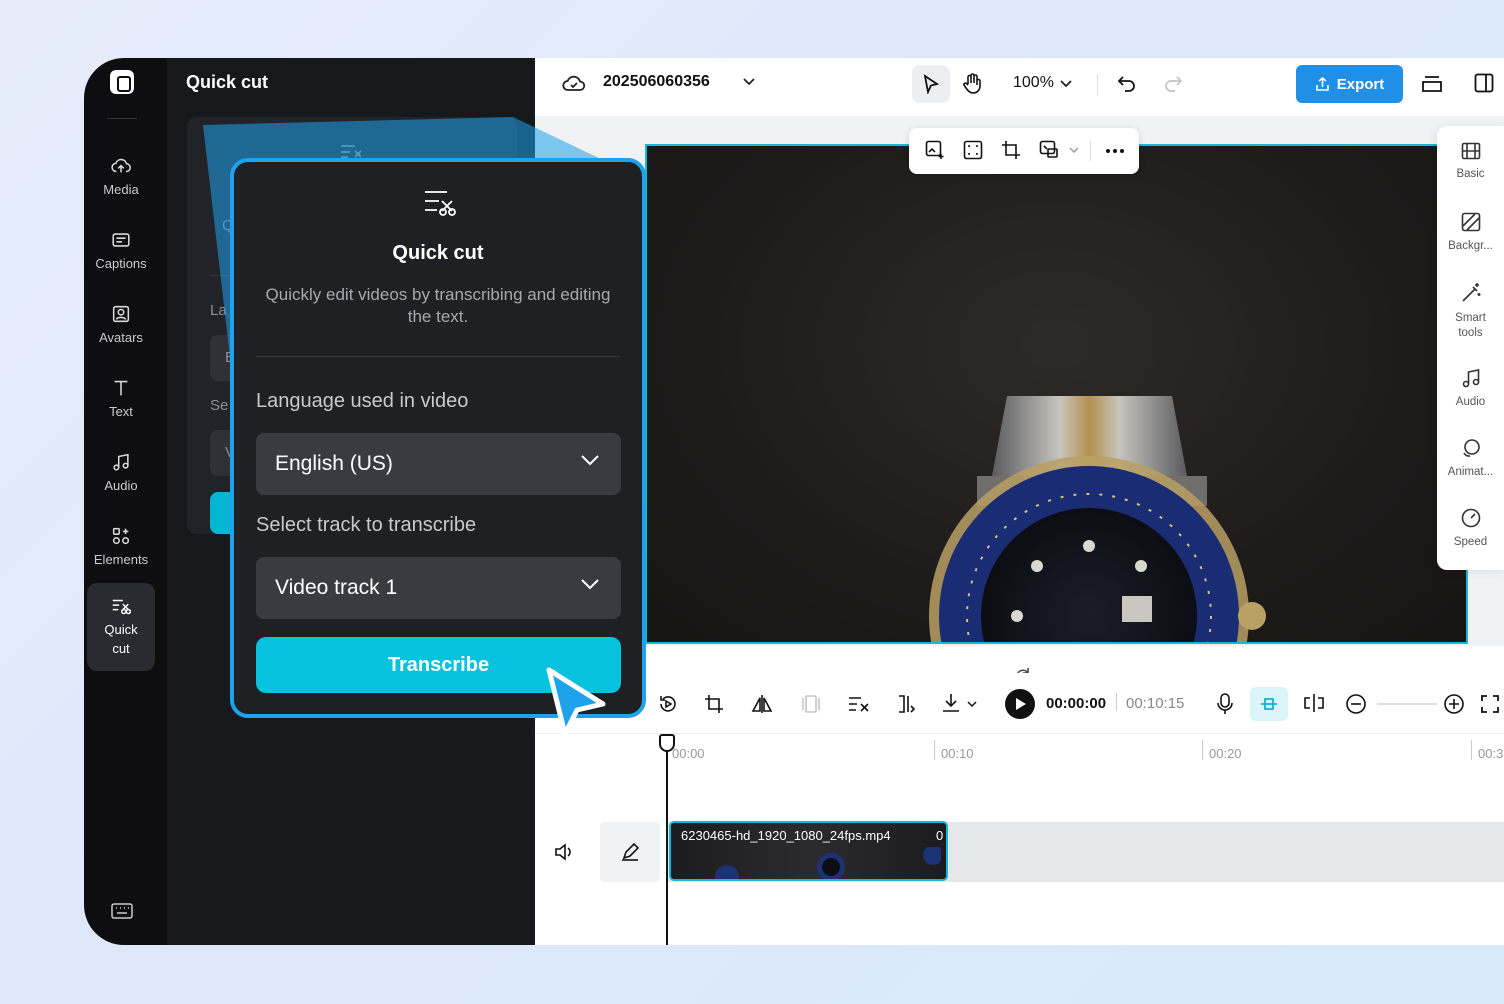 Image resolution: width=1504 pixels, height=1004 pixels. I want to click on total-timecode: 00:10:15, so click(1155, 703).